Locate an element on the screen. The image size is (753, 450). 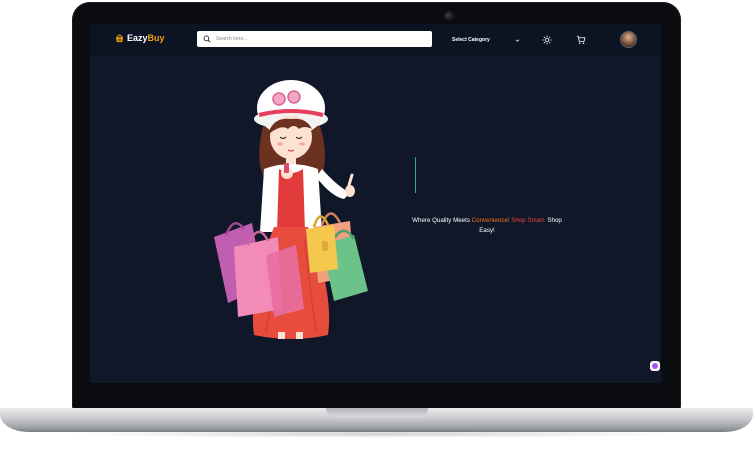
user-avatar is located at coordinates (628, 39).